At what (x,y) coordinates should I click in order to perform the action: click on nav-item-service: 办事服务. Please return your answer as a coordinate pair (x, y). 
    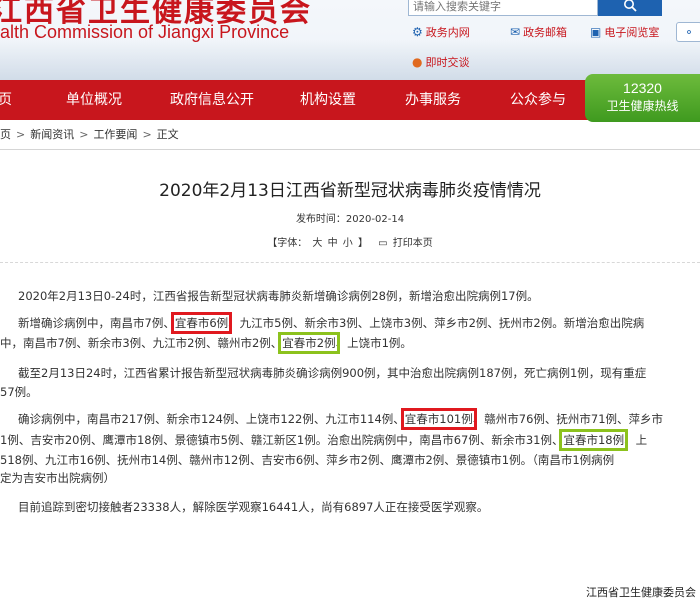
    Looking at the image, I should click on (433, 100).